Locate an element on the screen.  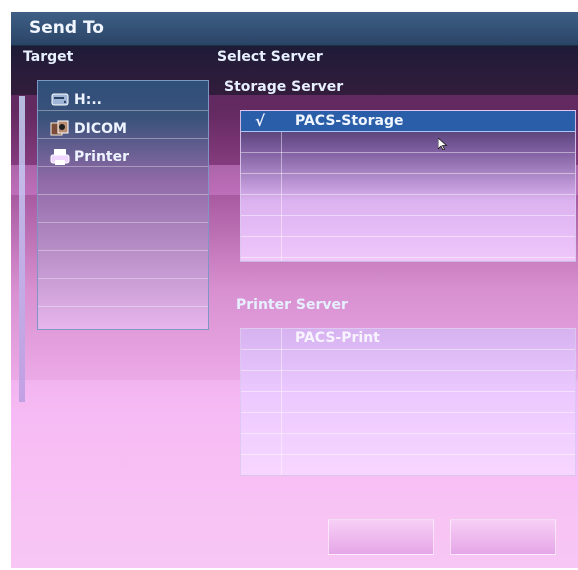
dialog-title: Send To is located at coordinates (66, 28).